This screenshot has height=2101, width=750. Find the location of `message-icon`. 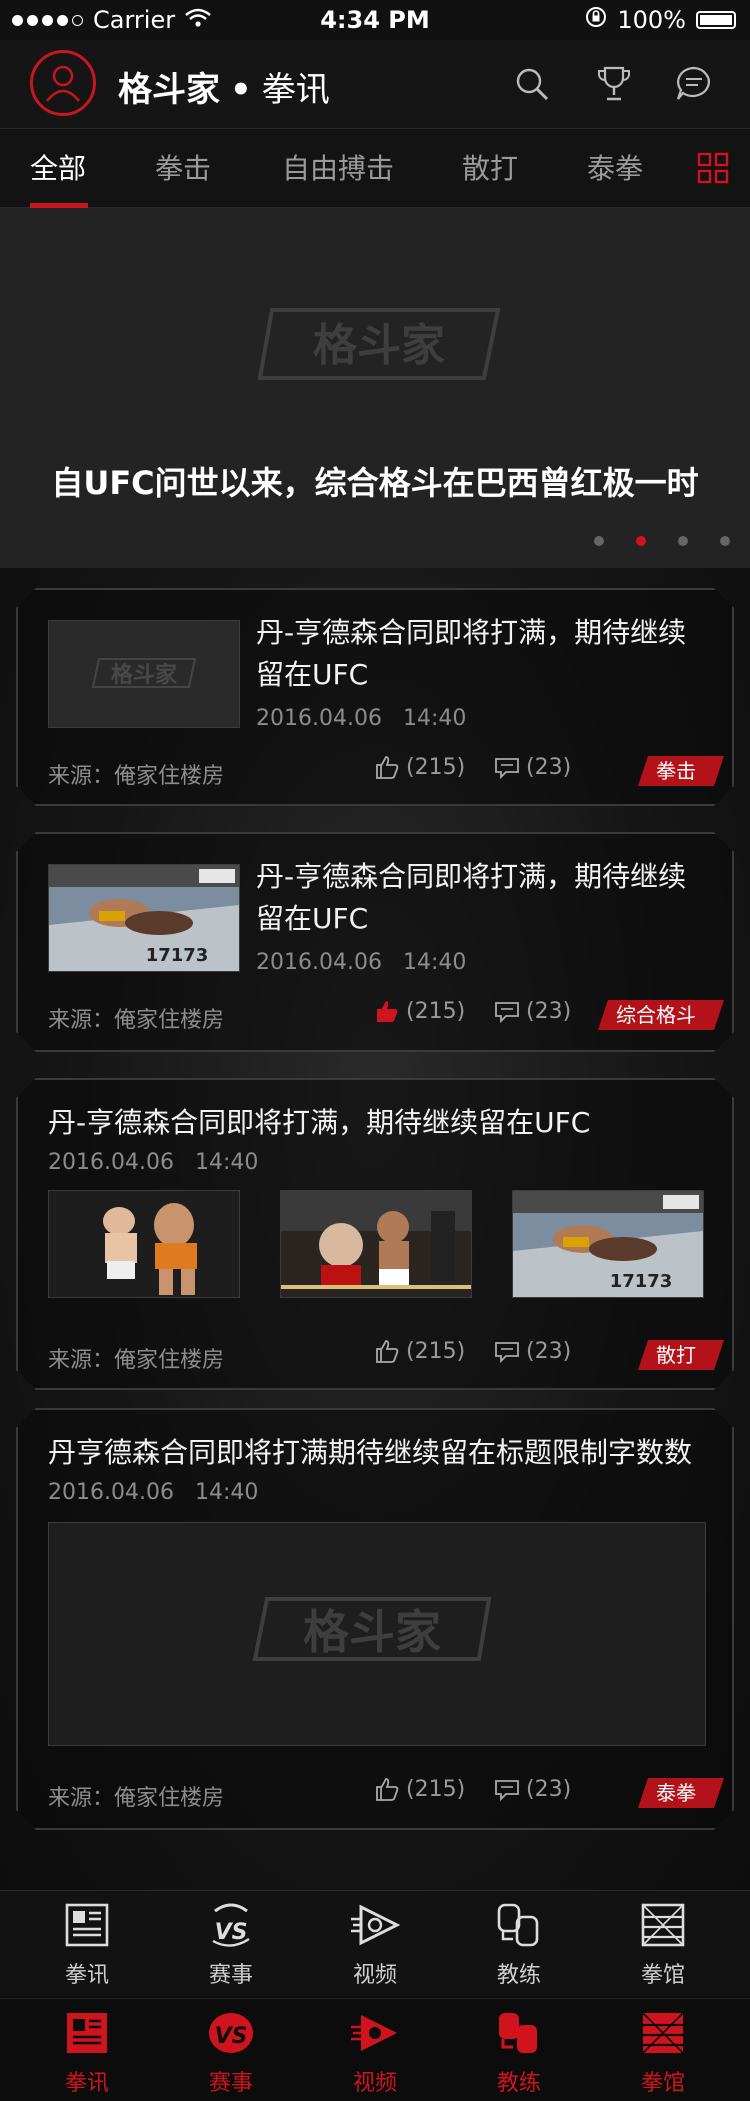

message-icon is located at coordinates (694, 84).